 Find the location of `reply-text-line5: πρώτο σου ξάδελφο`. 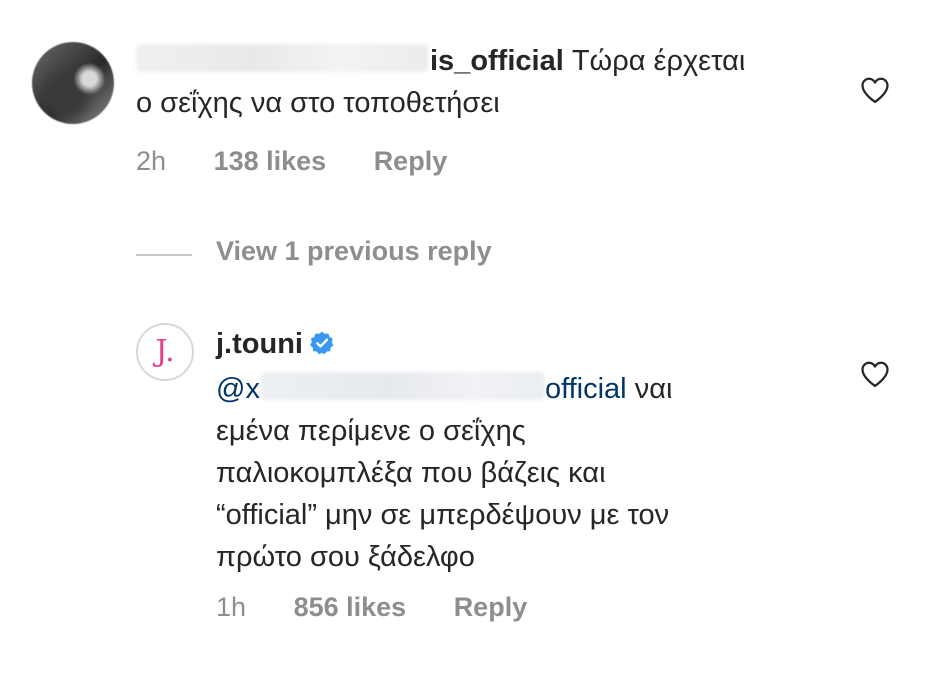

reply-text-line5: πρώτο σου ξάδελφο is located at coordinates (345, 557).